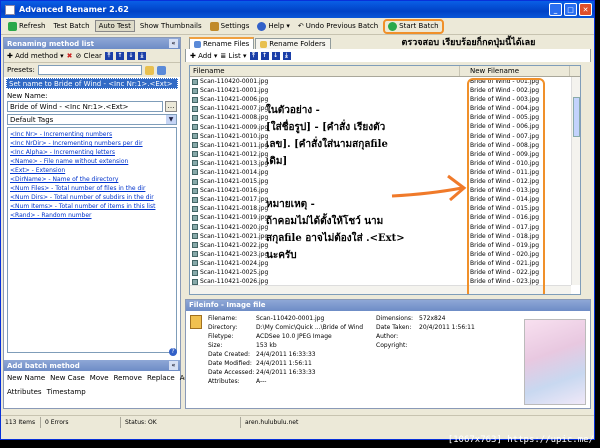  What do you see at coordinates (325, 221) in the screenshot?
I see `annotation-line: ถ้าคอมไม่ได้ตั้งให้โชว์ นาม` at bounding box center [325, 221].